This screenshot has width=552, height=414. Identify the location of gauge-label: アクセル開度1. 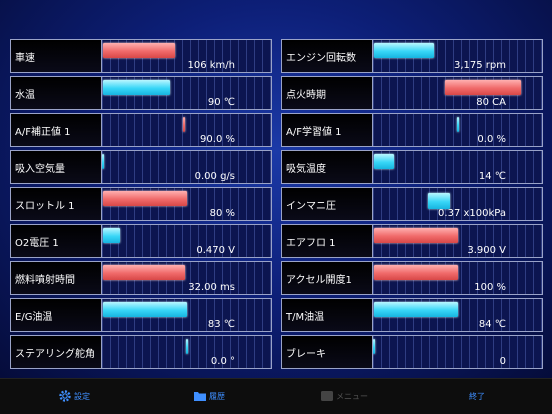
(327, 278).